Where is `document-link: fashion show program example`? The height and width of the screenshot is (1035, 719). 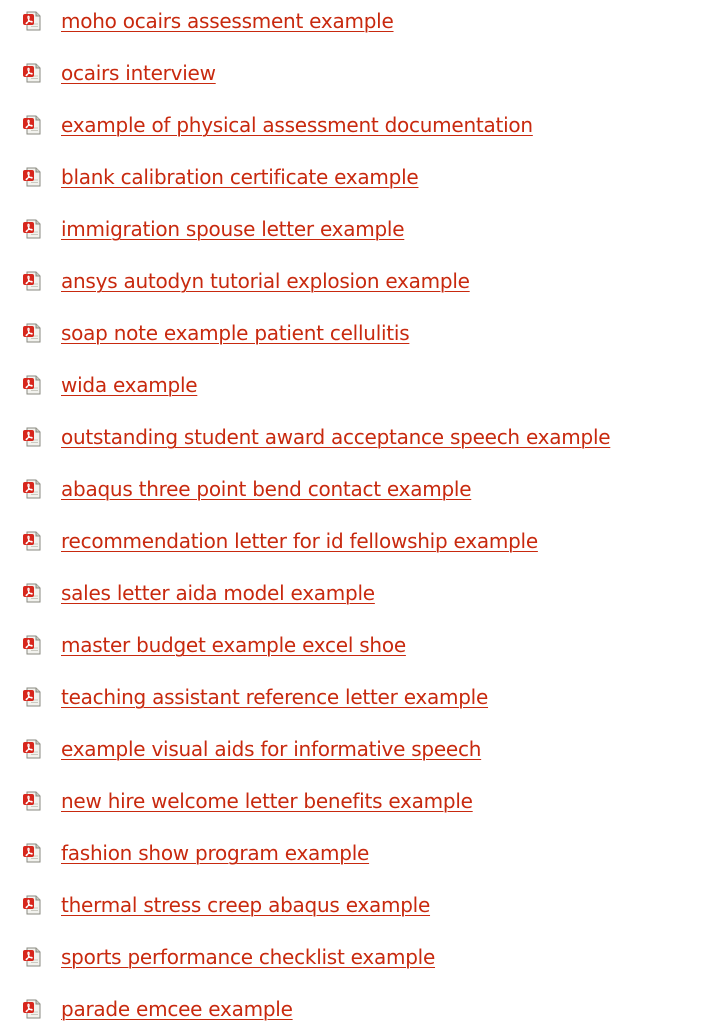 document-link: fashion show program example is located at coordinates (215, 853).